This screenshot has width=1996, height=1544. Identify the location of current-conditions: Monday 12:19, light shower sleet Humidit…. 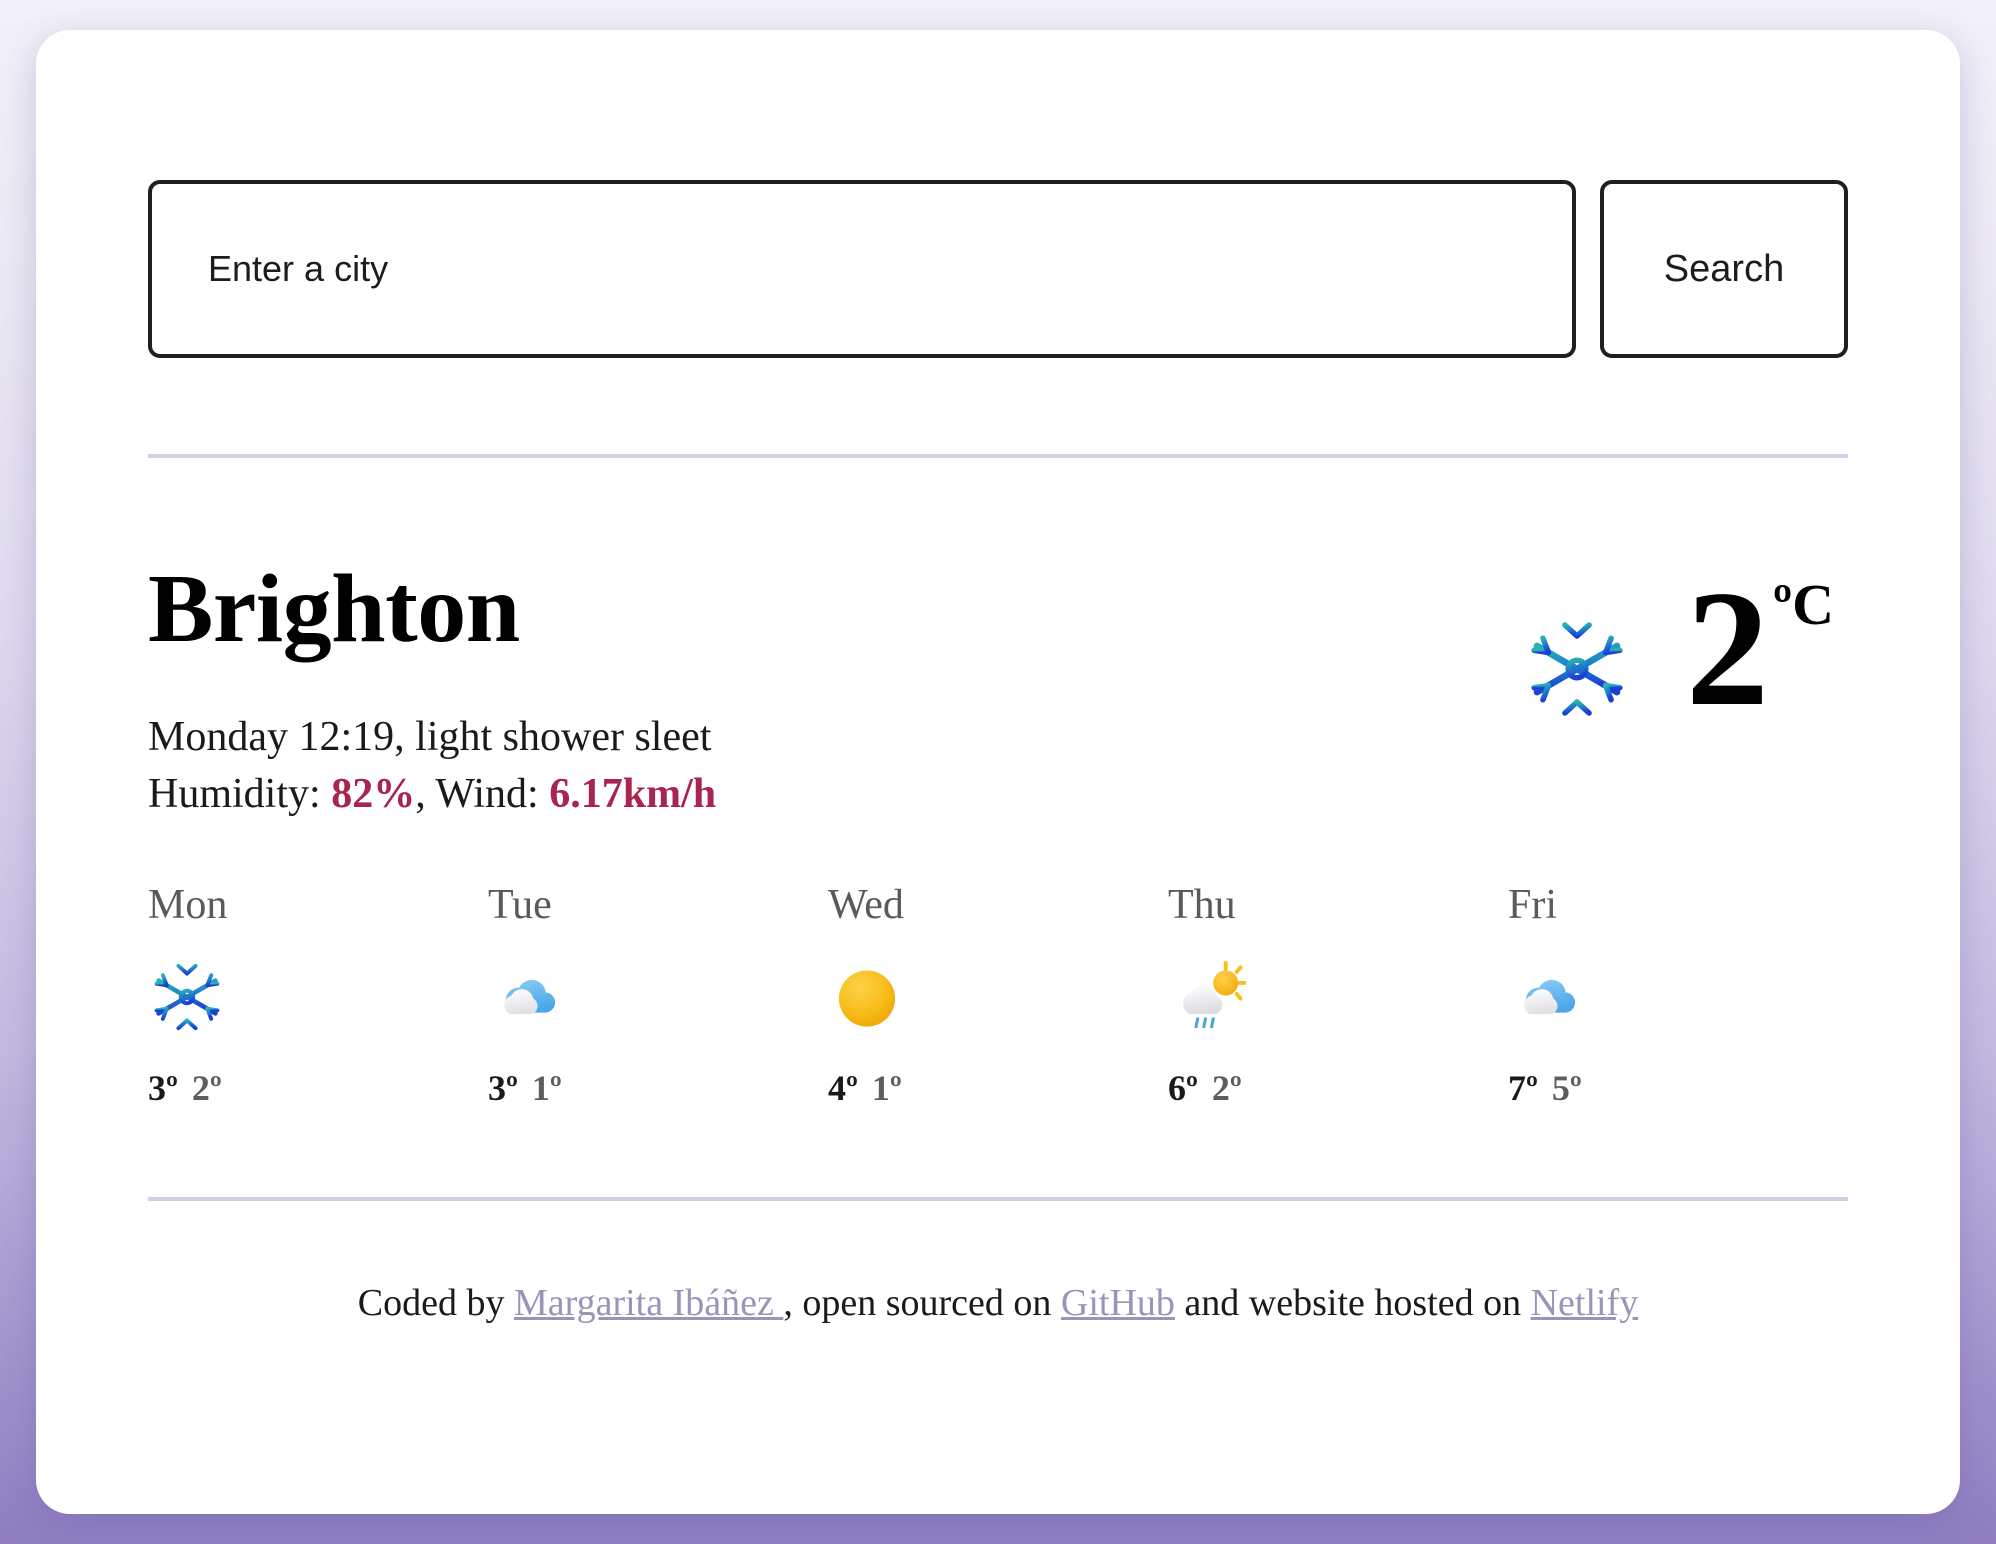
(432, 766).